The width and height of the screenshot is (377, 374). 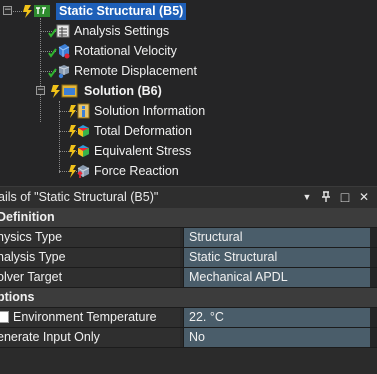 I want to click on property-row: Environment Temperature 22. °C, so click(x=188, y=318).